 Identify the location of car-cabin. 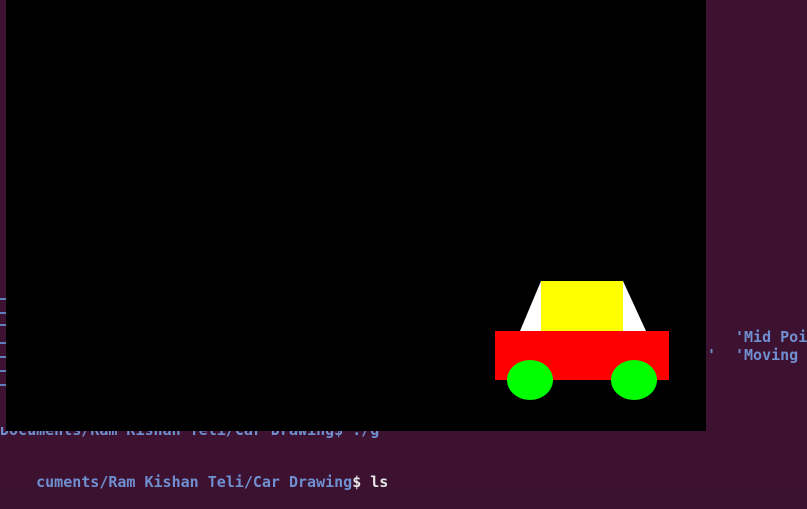
(582, 306).